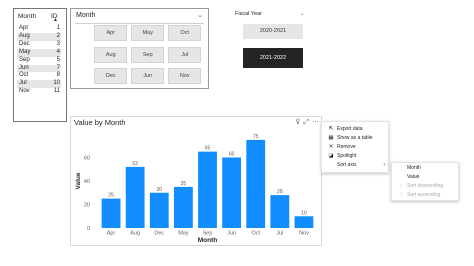  I want to click on menu-item-sort-axis: Sort axis ›, so click(356, 165).